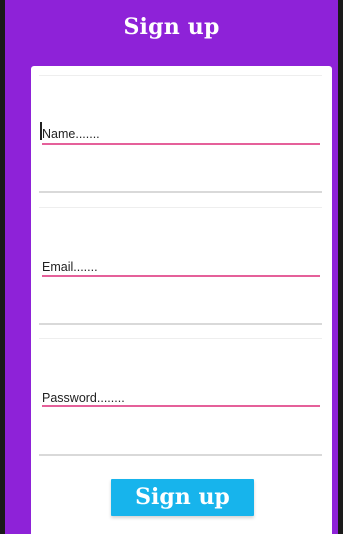  Describe the element at coordinates (181, 144) in the screenshot. I see `name-field-underline` at that location.